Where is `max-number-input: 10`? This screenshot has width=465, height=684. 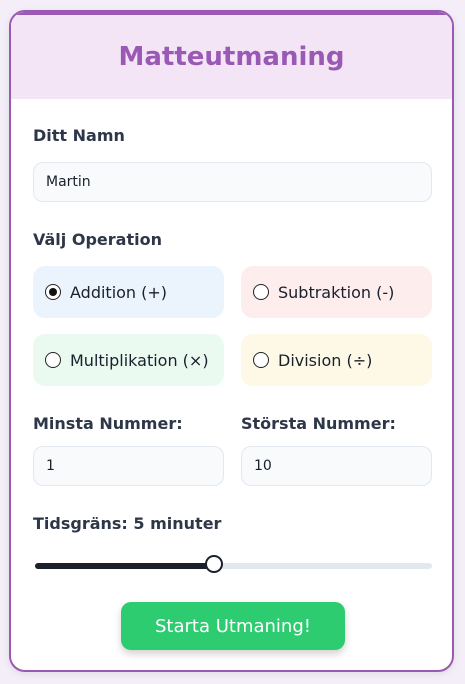
max-number-input: 10 is located at coordinates (336, 466).